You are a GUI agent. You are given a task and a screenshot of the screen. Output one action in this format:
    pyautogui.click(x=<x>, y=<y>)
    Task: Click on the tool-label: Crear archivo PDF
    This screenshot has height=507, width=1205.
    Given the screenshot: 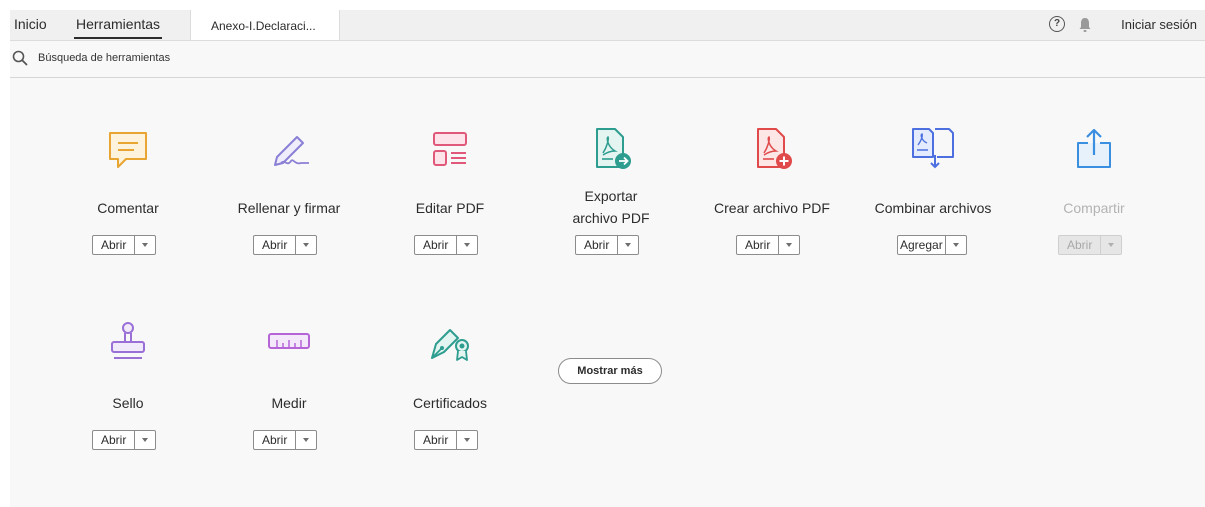 What is the action you would take?
    pyautogui.click(x=772, y=208)
    